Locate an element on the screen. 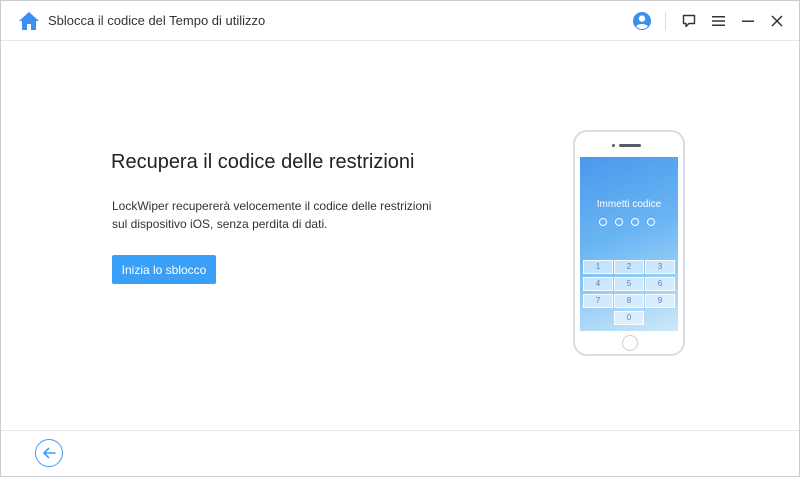  back-button is located at coordinates (49, 453).